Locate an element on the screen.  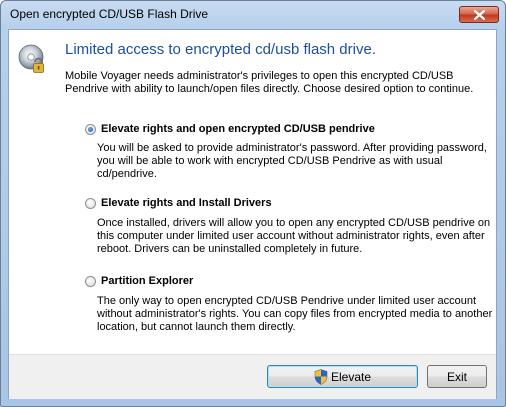
radio-install-drivers is located at coordinates (90, 203).